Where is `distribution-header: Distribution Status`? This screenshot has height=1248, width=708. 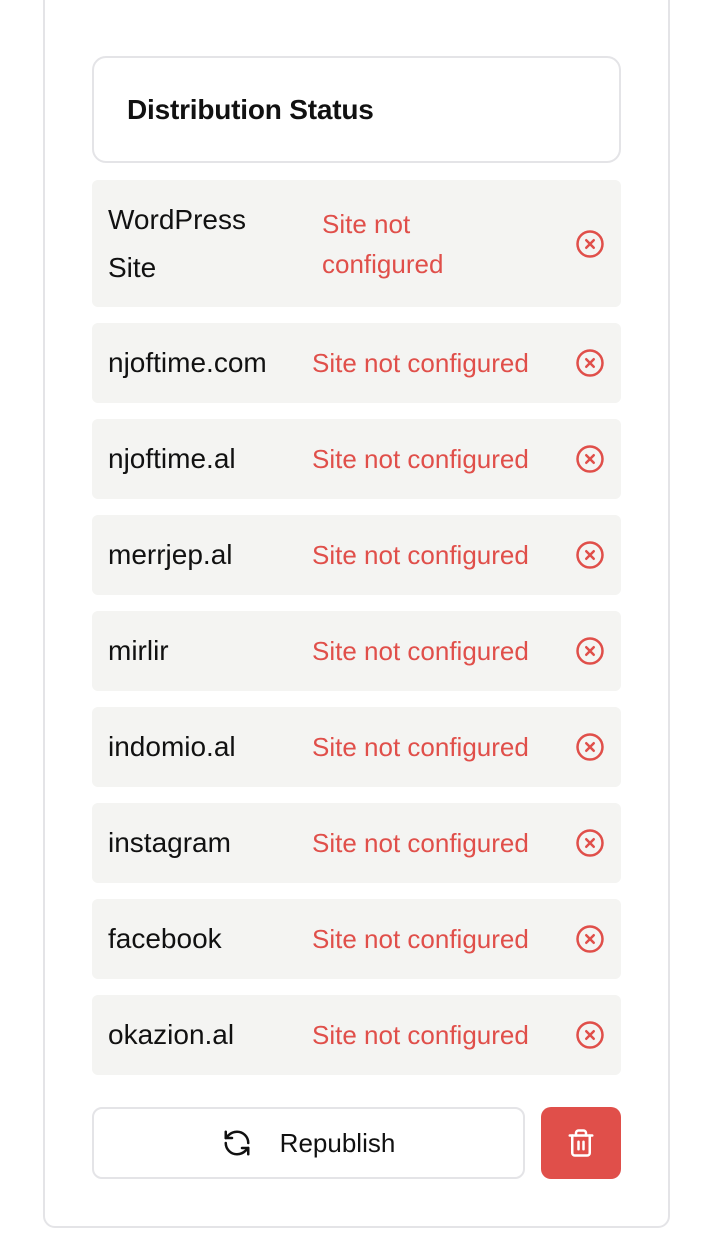 distribution-header: Distribution Status is located at coordinates (356, 109).